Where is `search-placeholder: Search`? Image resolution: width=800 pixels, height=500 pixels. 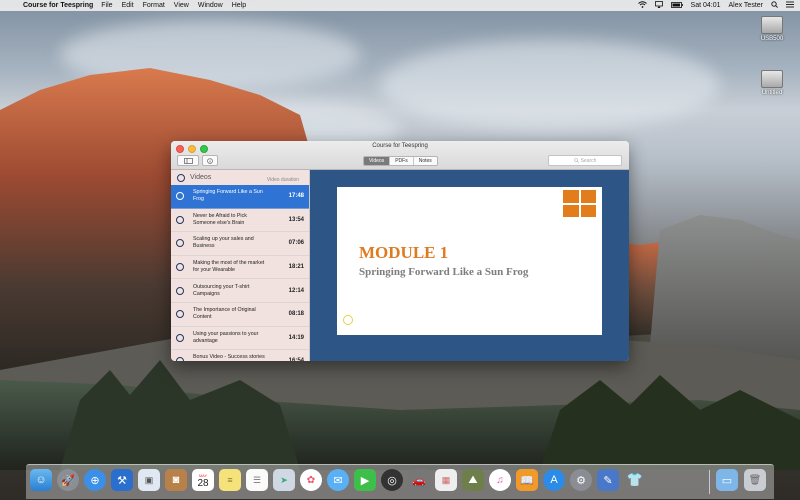 search-placeholder: Search is located at coordinates (588, 160).